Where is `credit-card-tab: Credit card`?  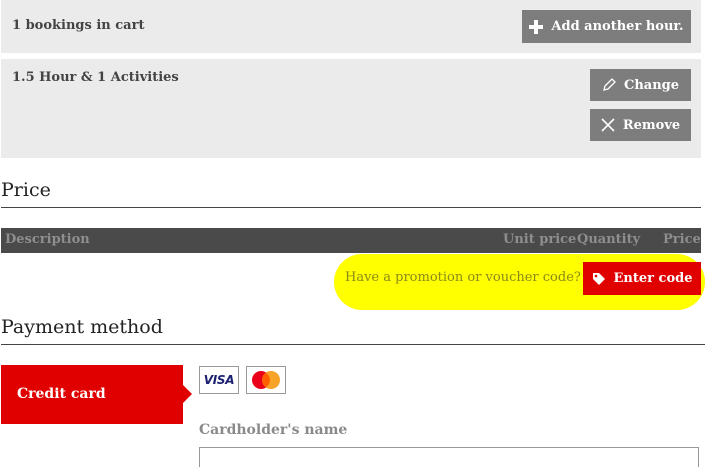 credit-card-tab: Credit card is located at coordinates (92, 394).